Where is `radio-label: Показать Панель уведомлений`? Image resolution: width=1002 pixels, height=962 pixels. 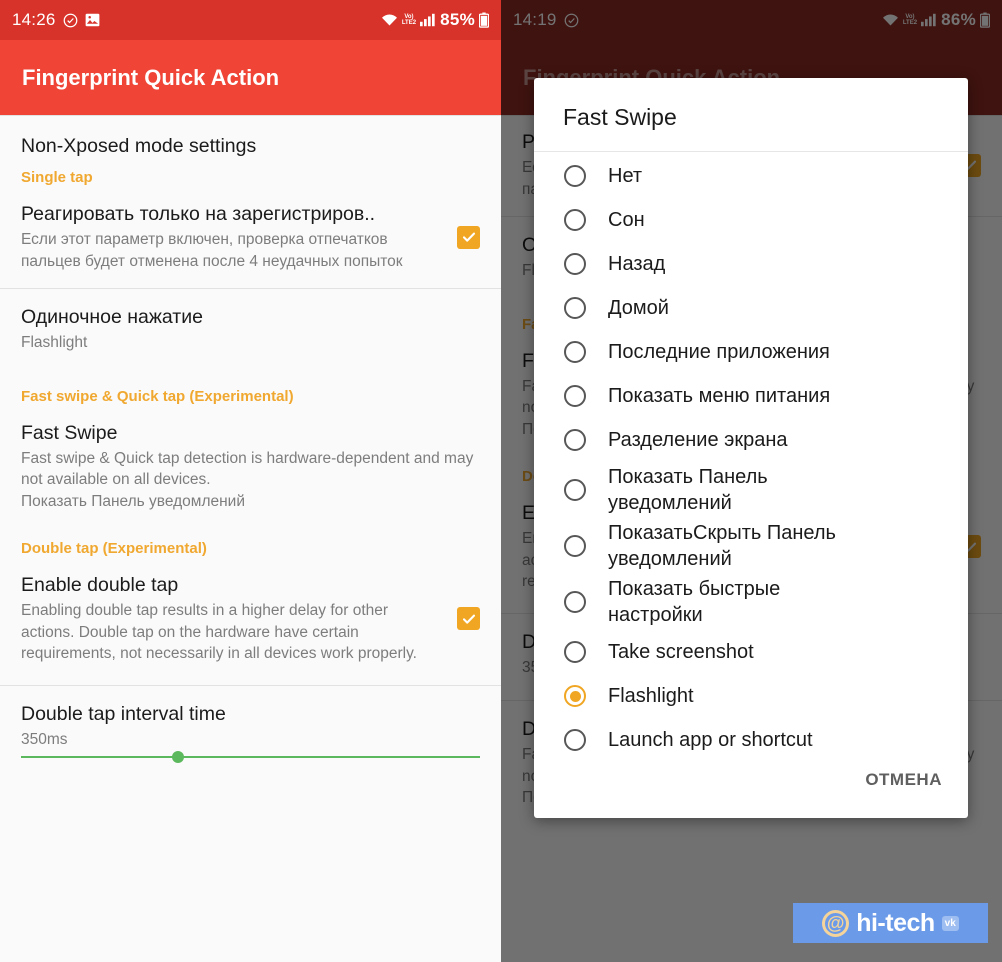
radio-label: Показать Панель уведомлений is located at coordinates (688, 490).